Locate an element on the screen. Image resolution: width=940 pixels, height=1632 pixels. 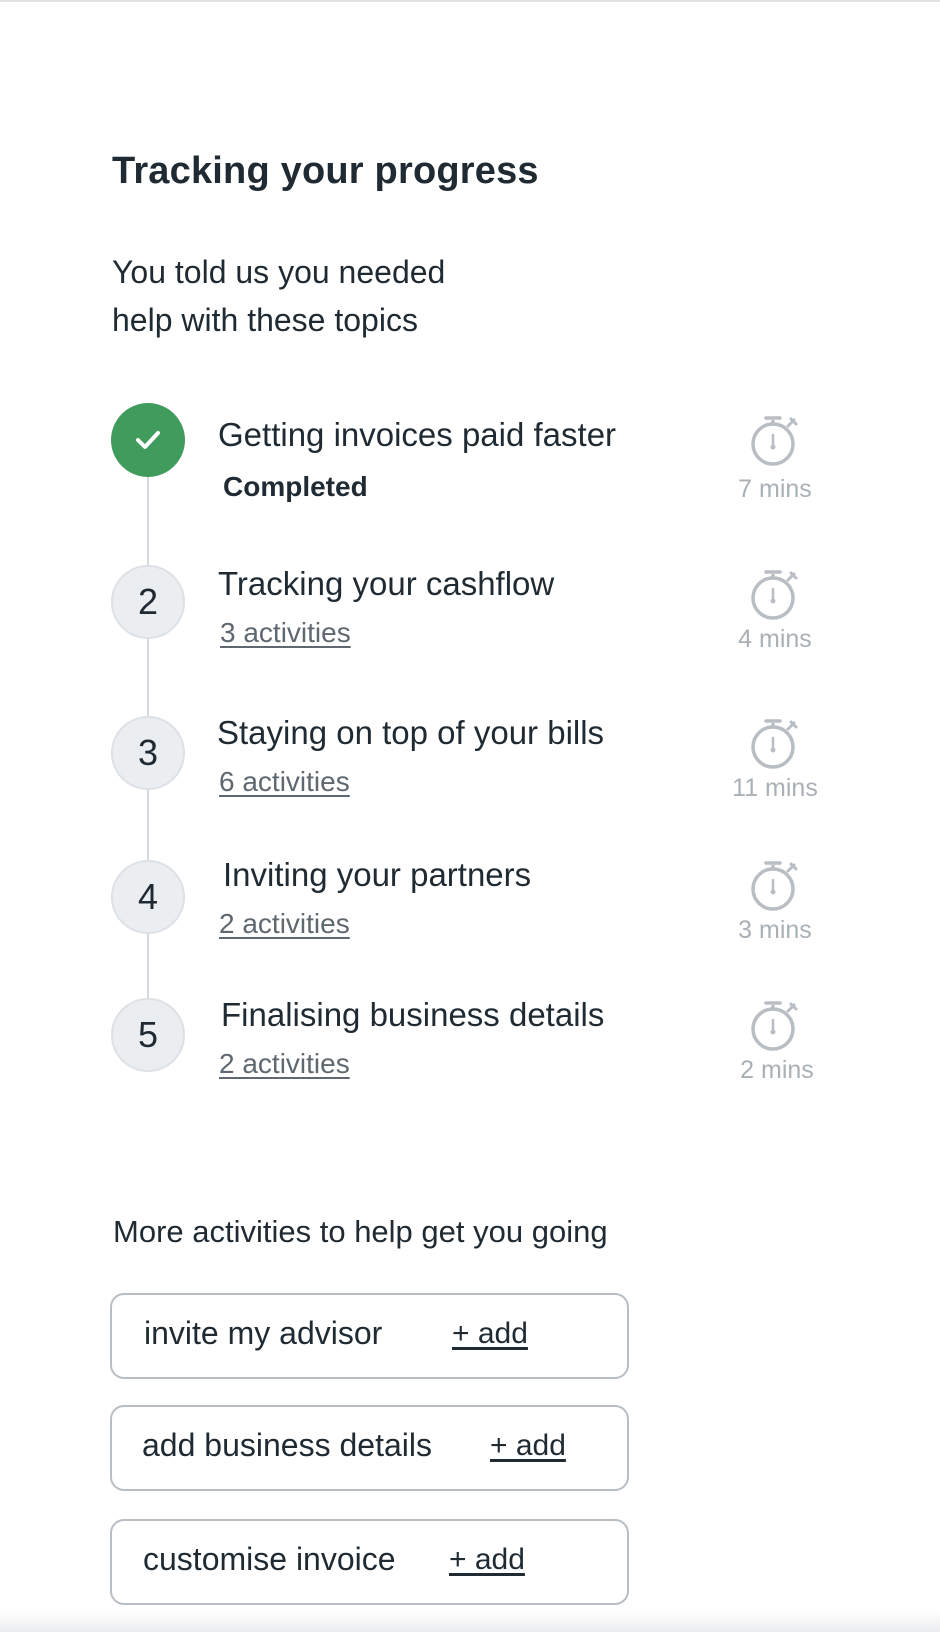
top-divider is located at coordinates (470, 1).